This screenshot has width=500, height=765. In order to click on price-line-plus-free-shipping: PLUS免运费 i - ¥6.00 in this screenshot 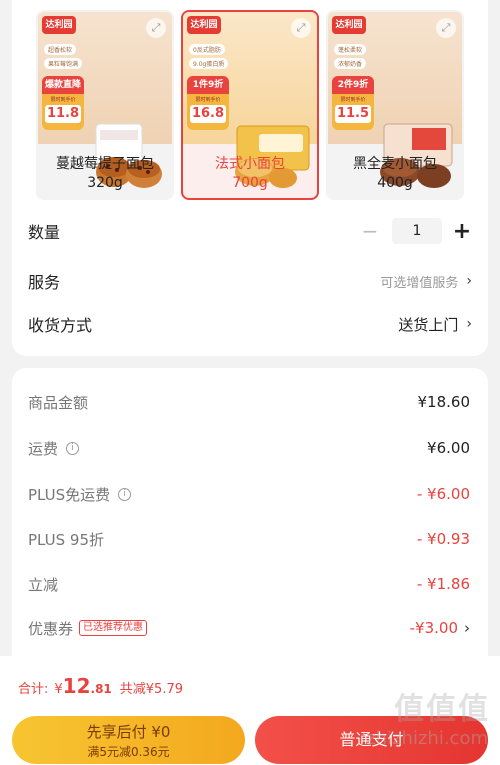, I will do `click(249, 494)`.